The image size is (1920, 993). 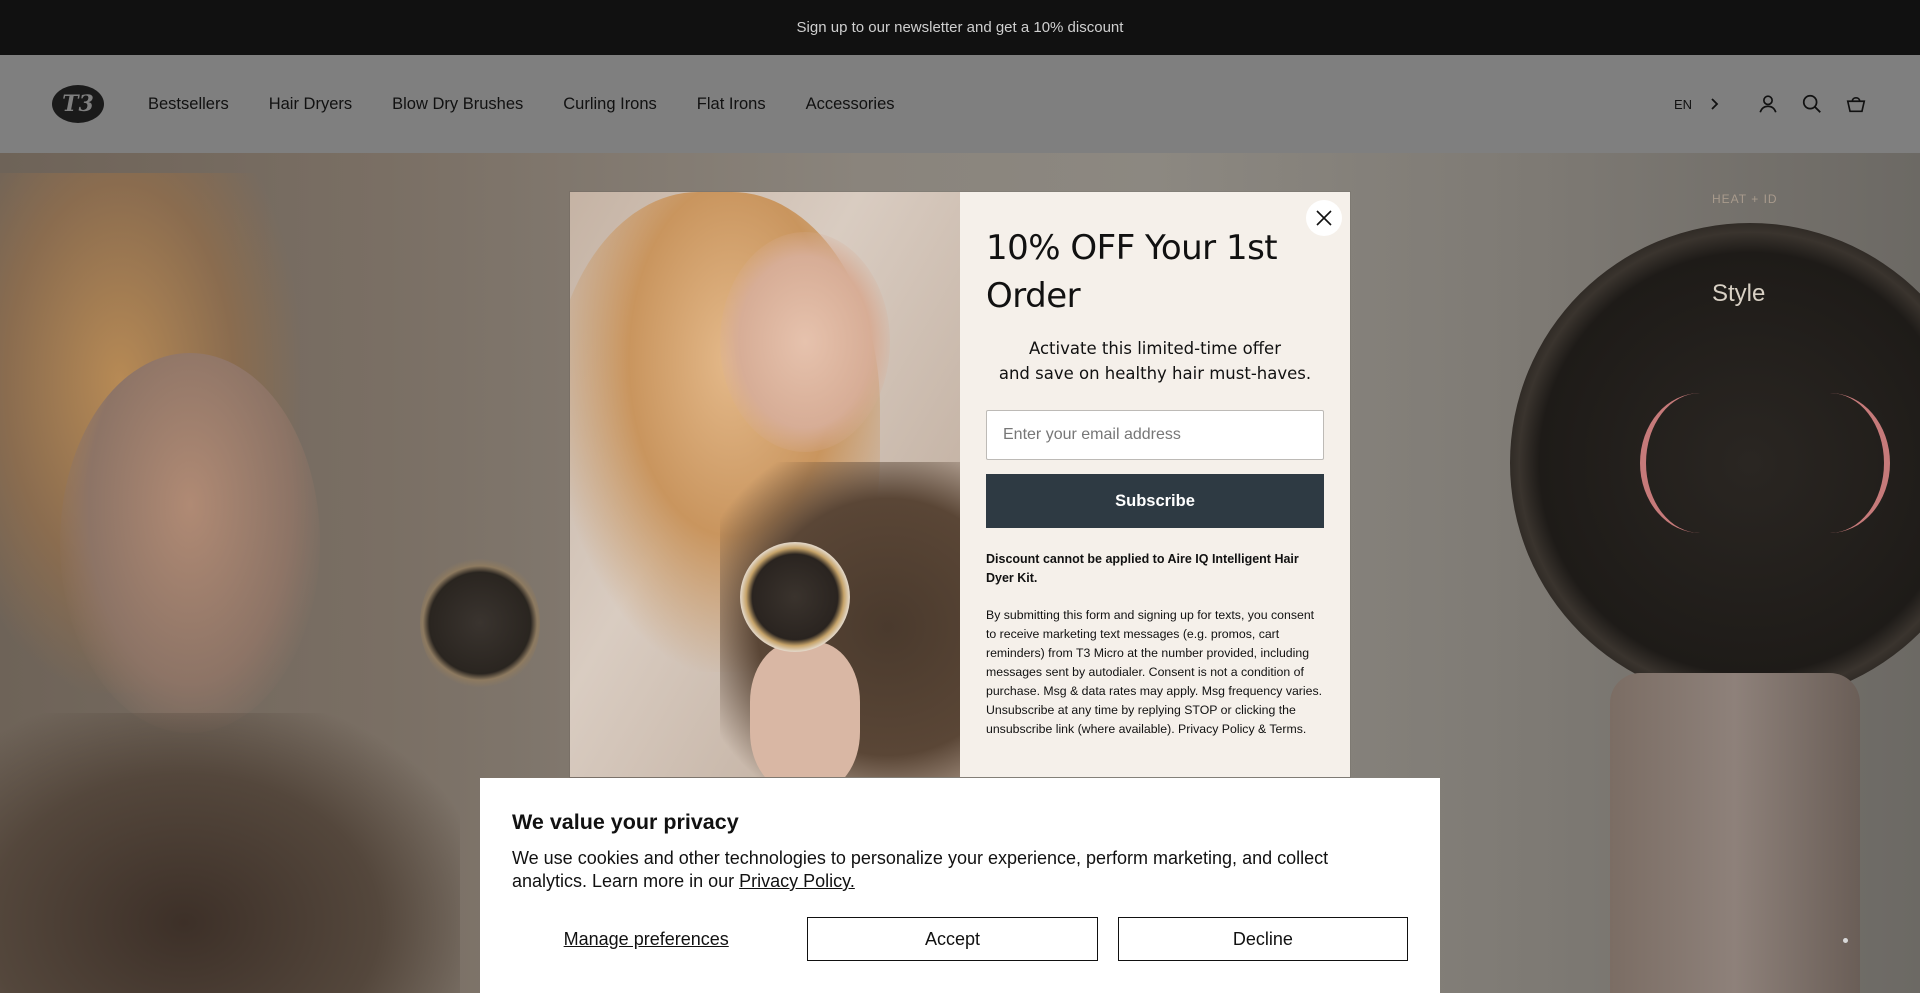 I want to click on nav-hair-dryers: Hair Dryers, so click(x=310, y=104).